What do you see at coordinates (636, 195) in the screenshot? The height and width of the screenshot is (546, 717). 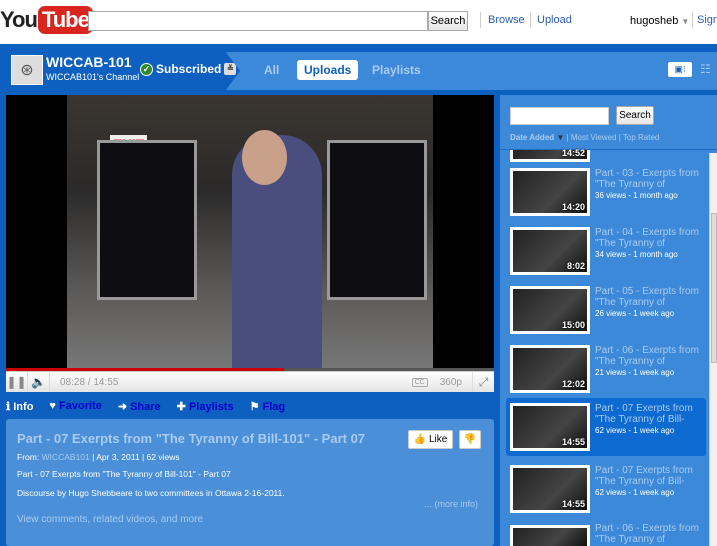 I see `item-views: 36 views - 1 month ago` at bounding box center [636, 195].